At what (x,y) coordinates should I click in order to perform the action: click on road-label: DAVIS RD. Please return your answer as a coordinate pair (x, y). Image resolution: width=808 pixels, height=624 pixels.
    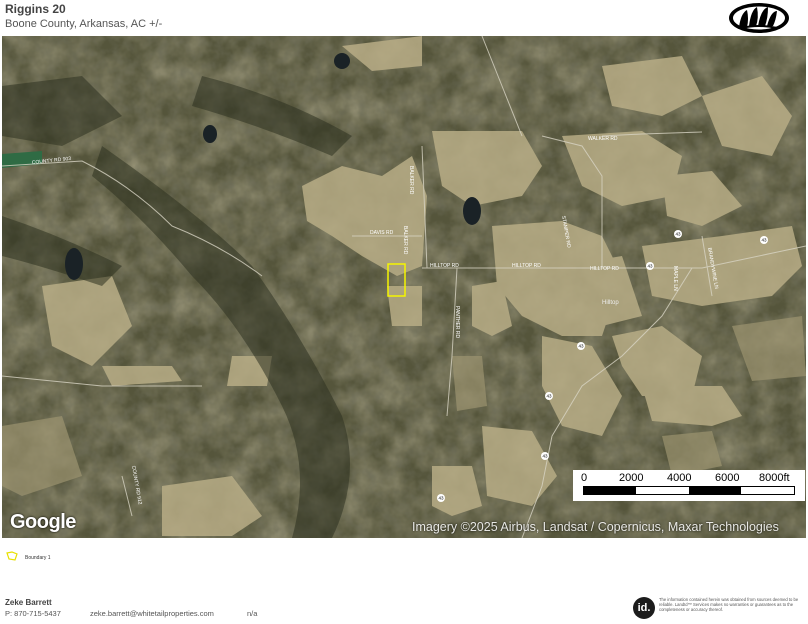
    Looking at the image, I should click on (382, 233).